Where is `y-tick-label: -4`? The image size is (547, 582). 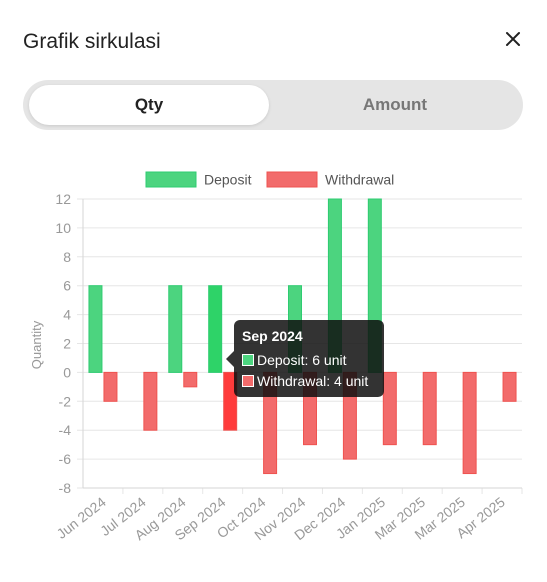
y-tick-label: -4 is located at coordinates (65, 430).